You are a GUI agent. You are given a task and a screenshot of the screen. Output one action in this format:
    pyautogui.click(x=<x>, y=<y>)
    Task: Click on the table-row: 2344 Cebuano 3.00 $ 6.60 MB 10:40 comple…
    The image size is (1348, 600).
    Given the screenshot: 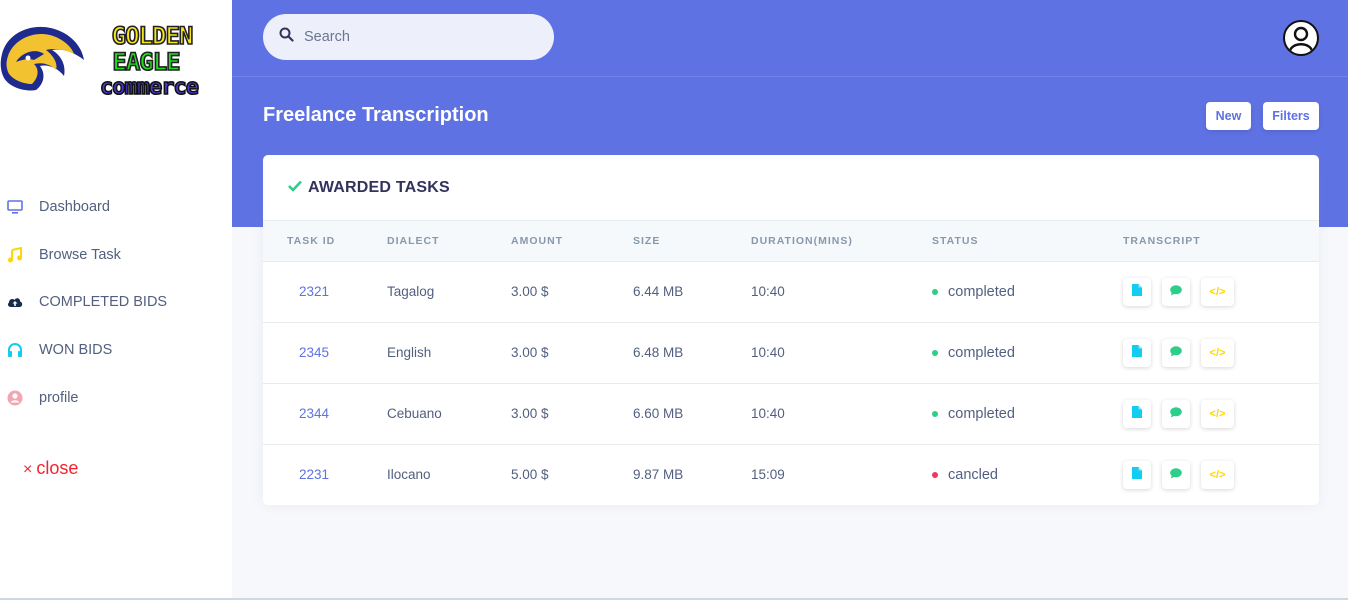 What is the action you would take?
    pyautogui.click(x=791, y=414)
    